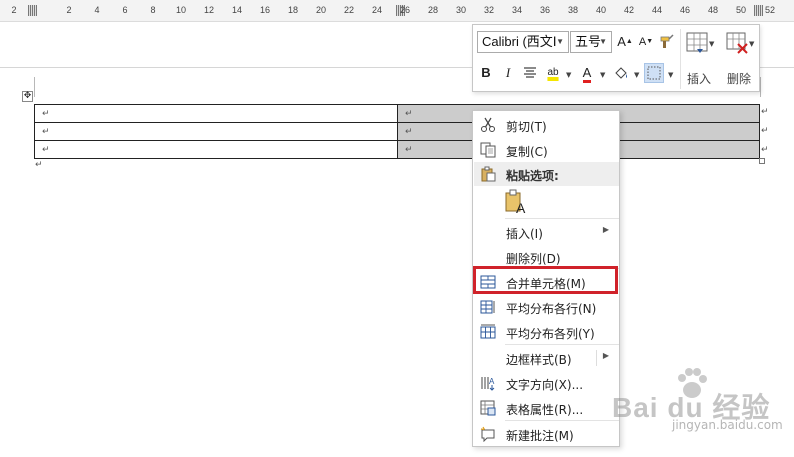  I want to click on watermark-site: jingyan.baidu.com, so click(727, 425).